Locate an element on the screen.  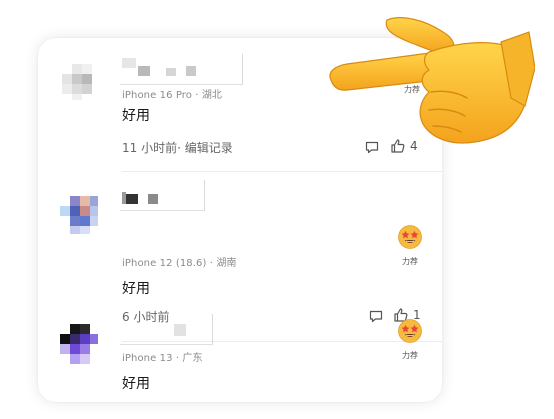
device-location: iPhone 13 · 广东 is located at coordinates (162, 358).